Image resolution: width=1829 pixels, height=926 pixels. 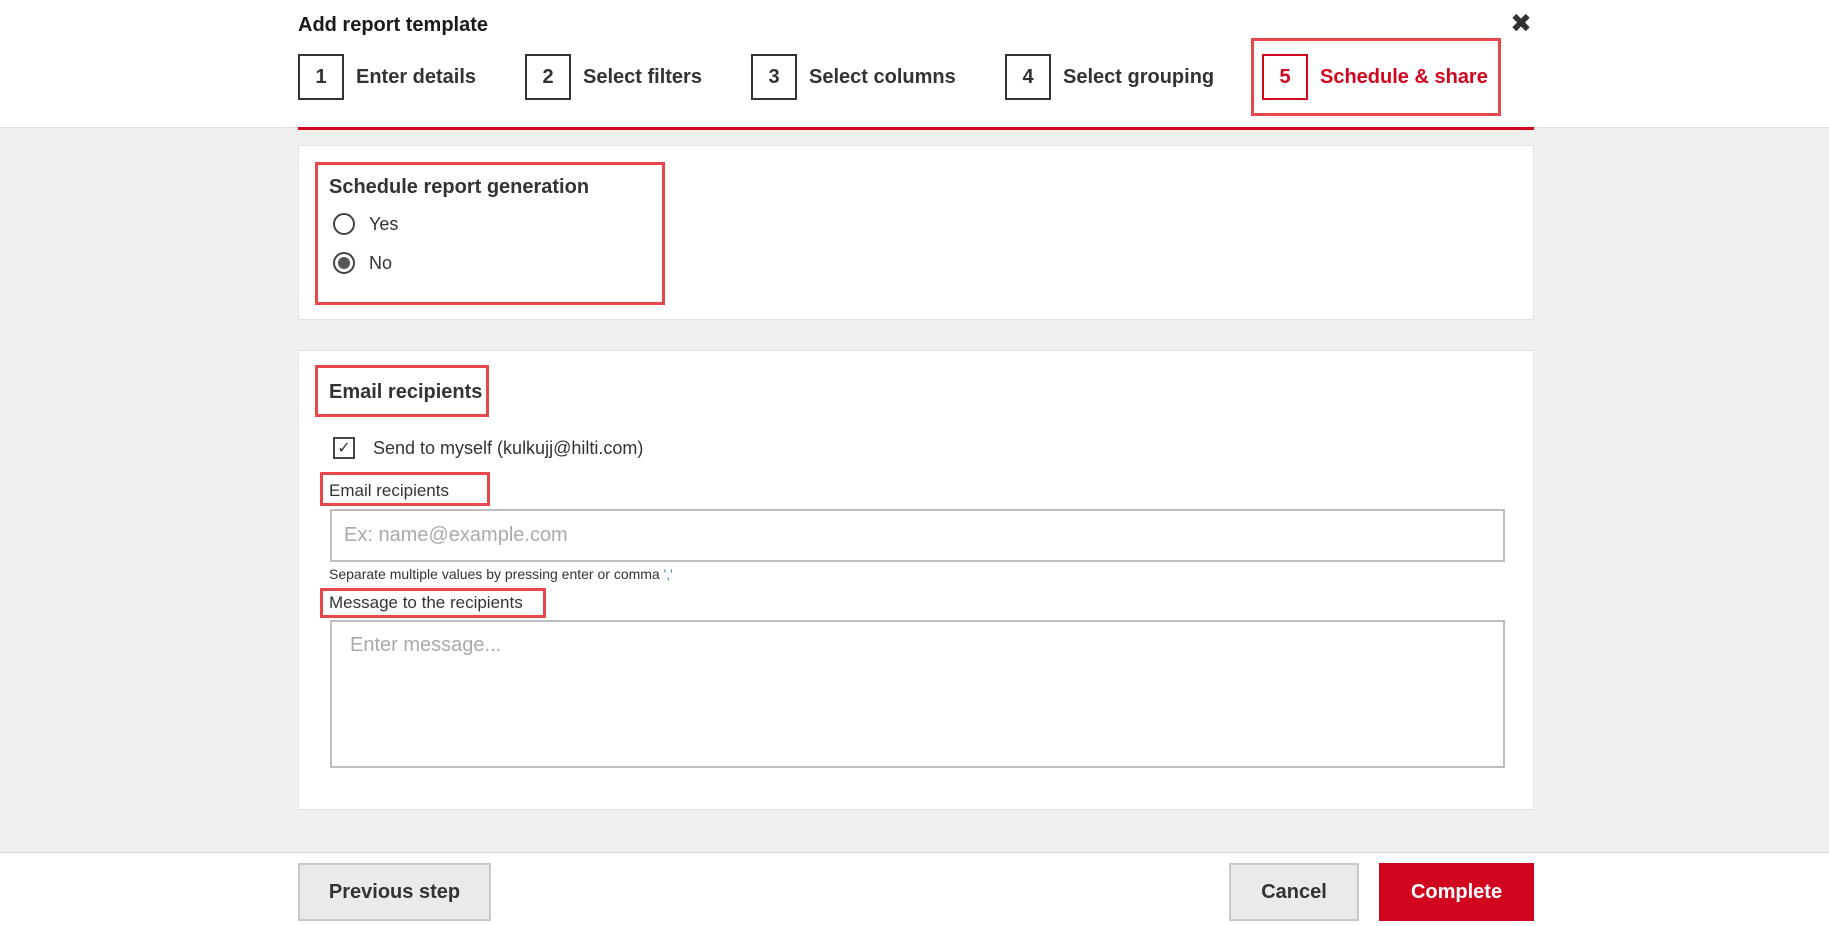 I want to click on checkbox: ✓, so click(x=344, y=448).